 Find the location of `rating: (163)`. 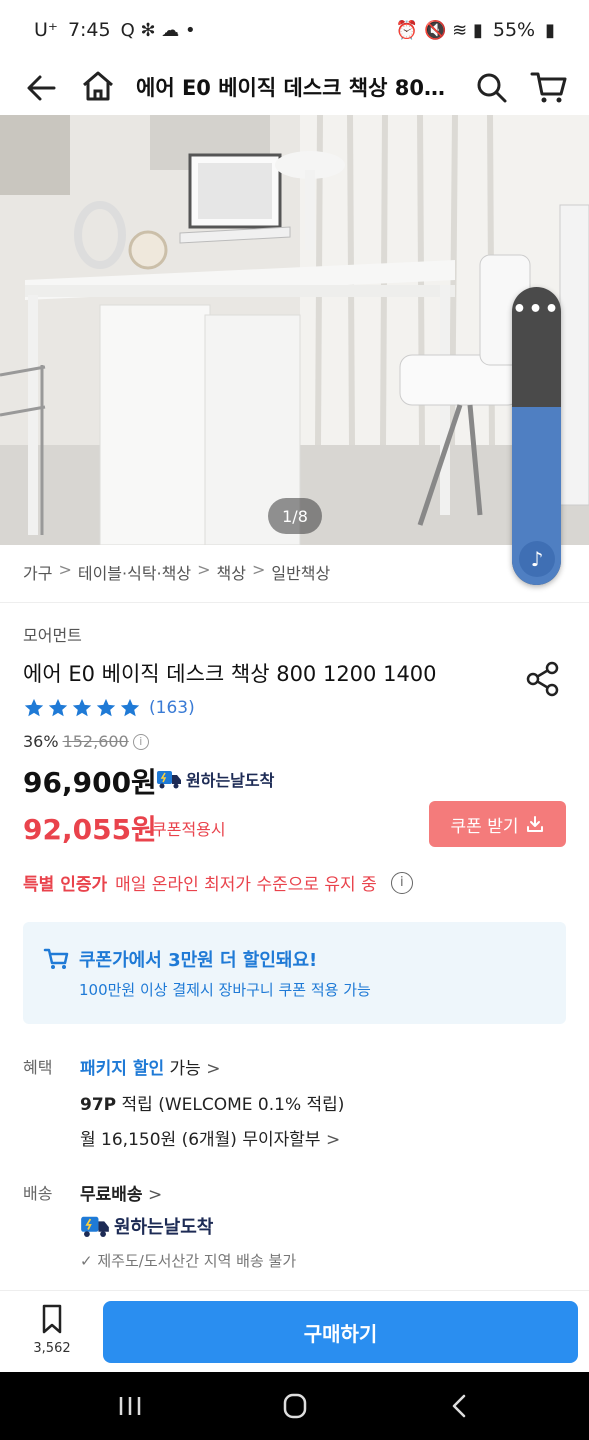

rating: (163) is located at coordinates (109, 708).